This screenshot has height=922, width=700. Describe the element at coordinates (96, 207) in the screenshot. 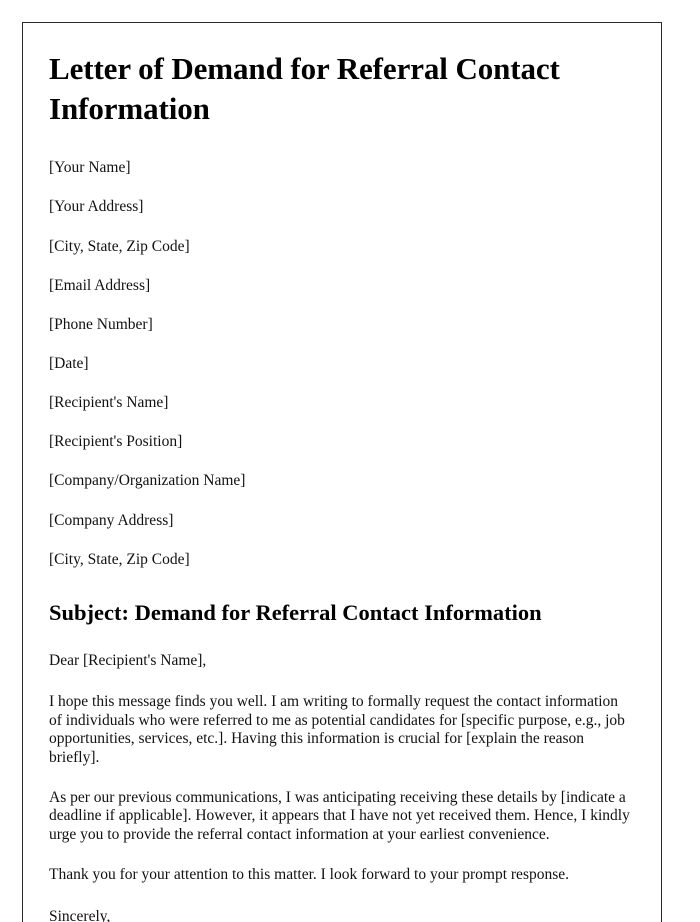

I see `sender-address-line: [Your Address]` at that location.